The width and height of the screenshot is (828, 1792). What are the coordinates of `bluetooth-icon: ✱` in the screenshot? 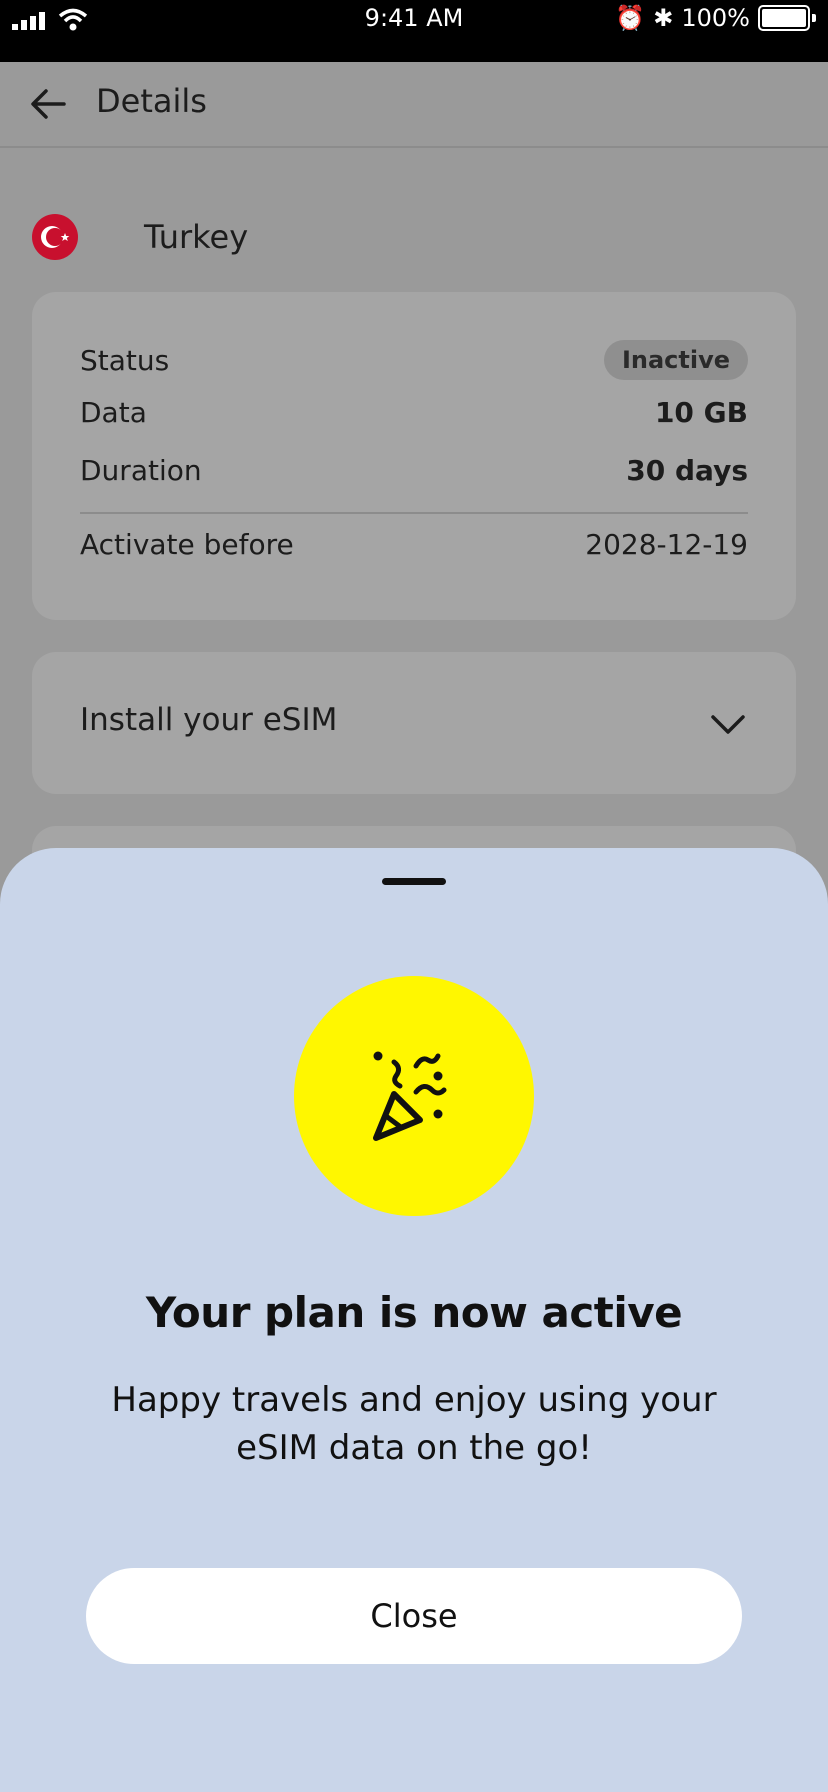 It's located at (663, 18).